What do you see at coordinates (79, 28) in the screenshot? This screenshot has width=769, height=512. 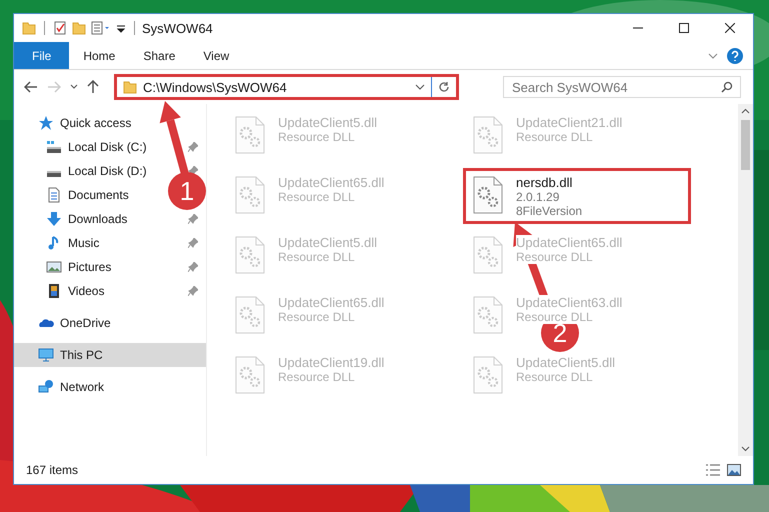 I see `new-folder-icon` at bounding box center [79, 28].